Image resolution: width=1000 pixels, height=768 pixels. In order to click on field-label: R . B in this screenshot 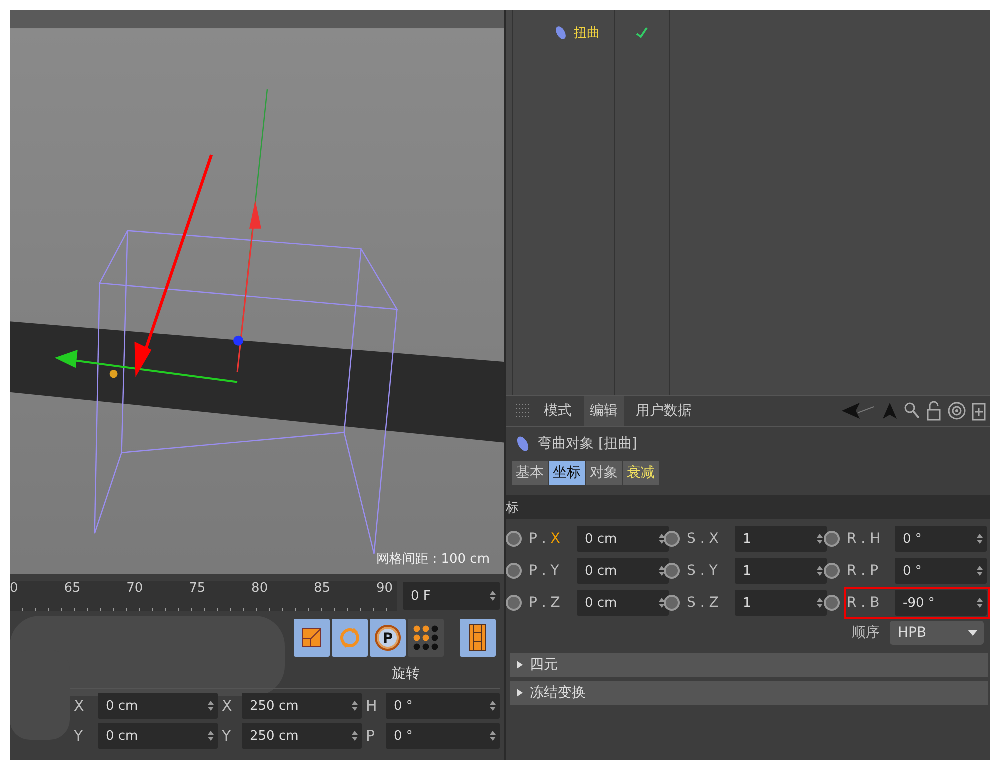, I will do `click(864, 603)`.